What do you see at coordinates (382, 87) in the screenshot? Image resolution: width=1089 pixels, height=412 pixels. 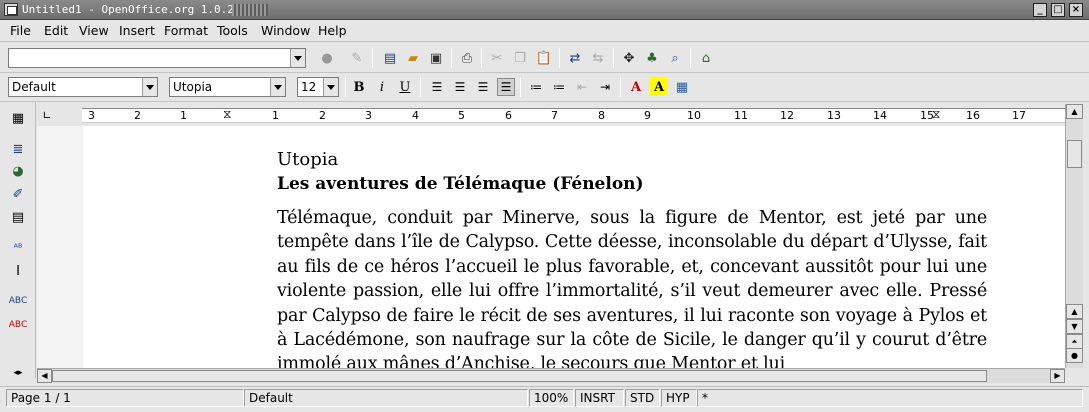 I see `italic-button: i` at bounding box center [382, 87].